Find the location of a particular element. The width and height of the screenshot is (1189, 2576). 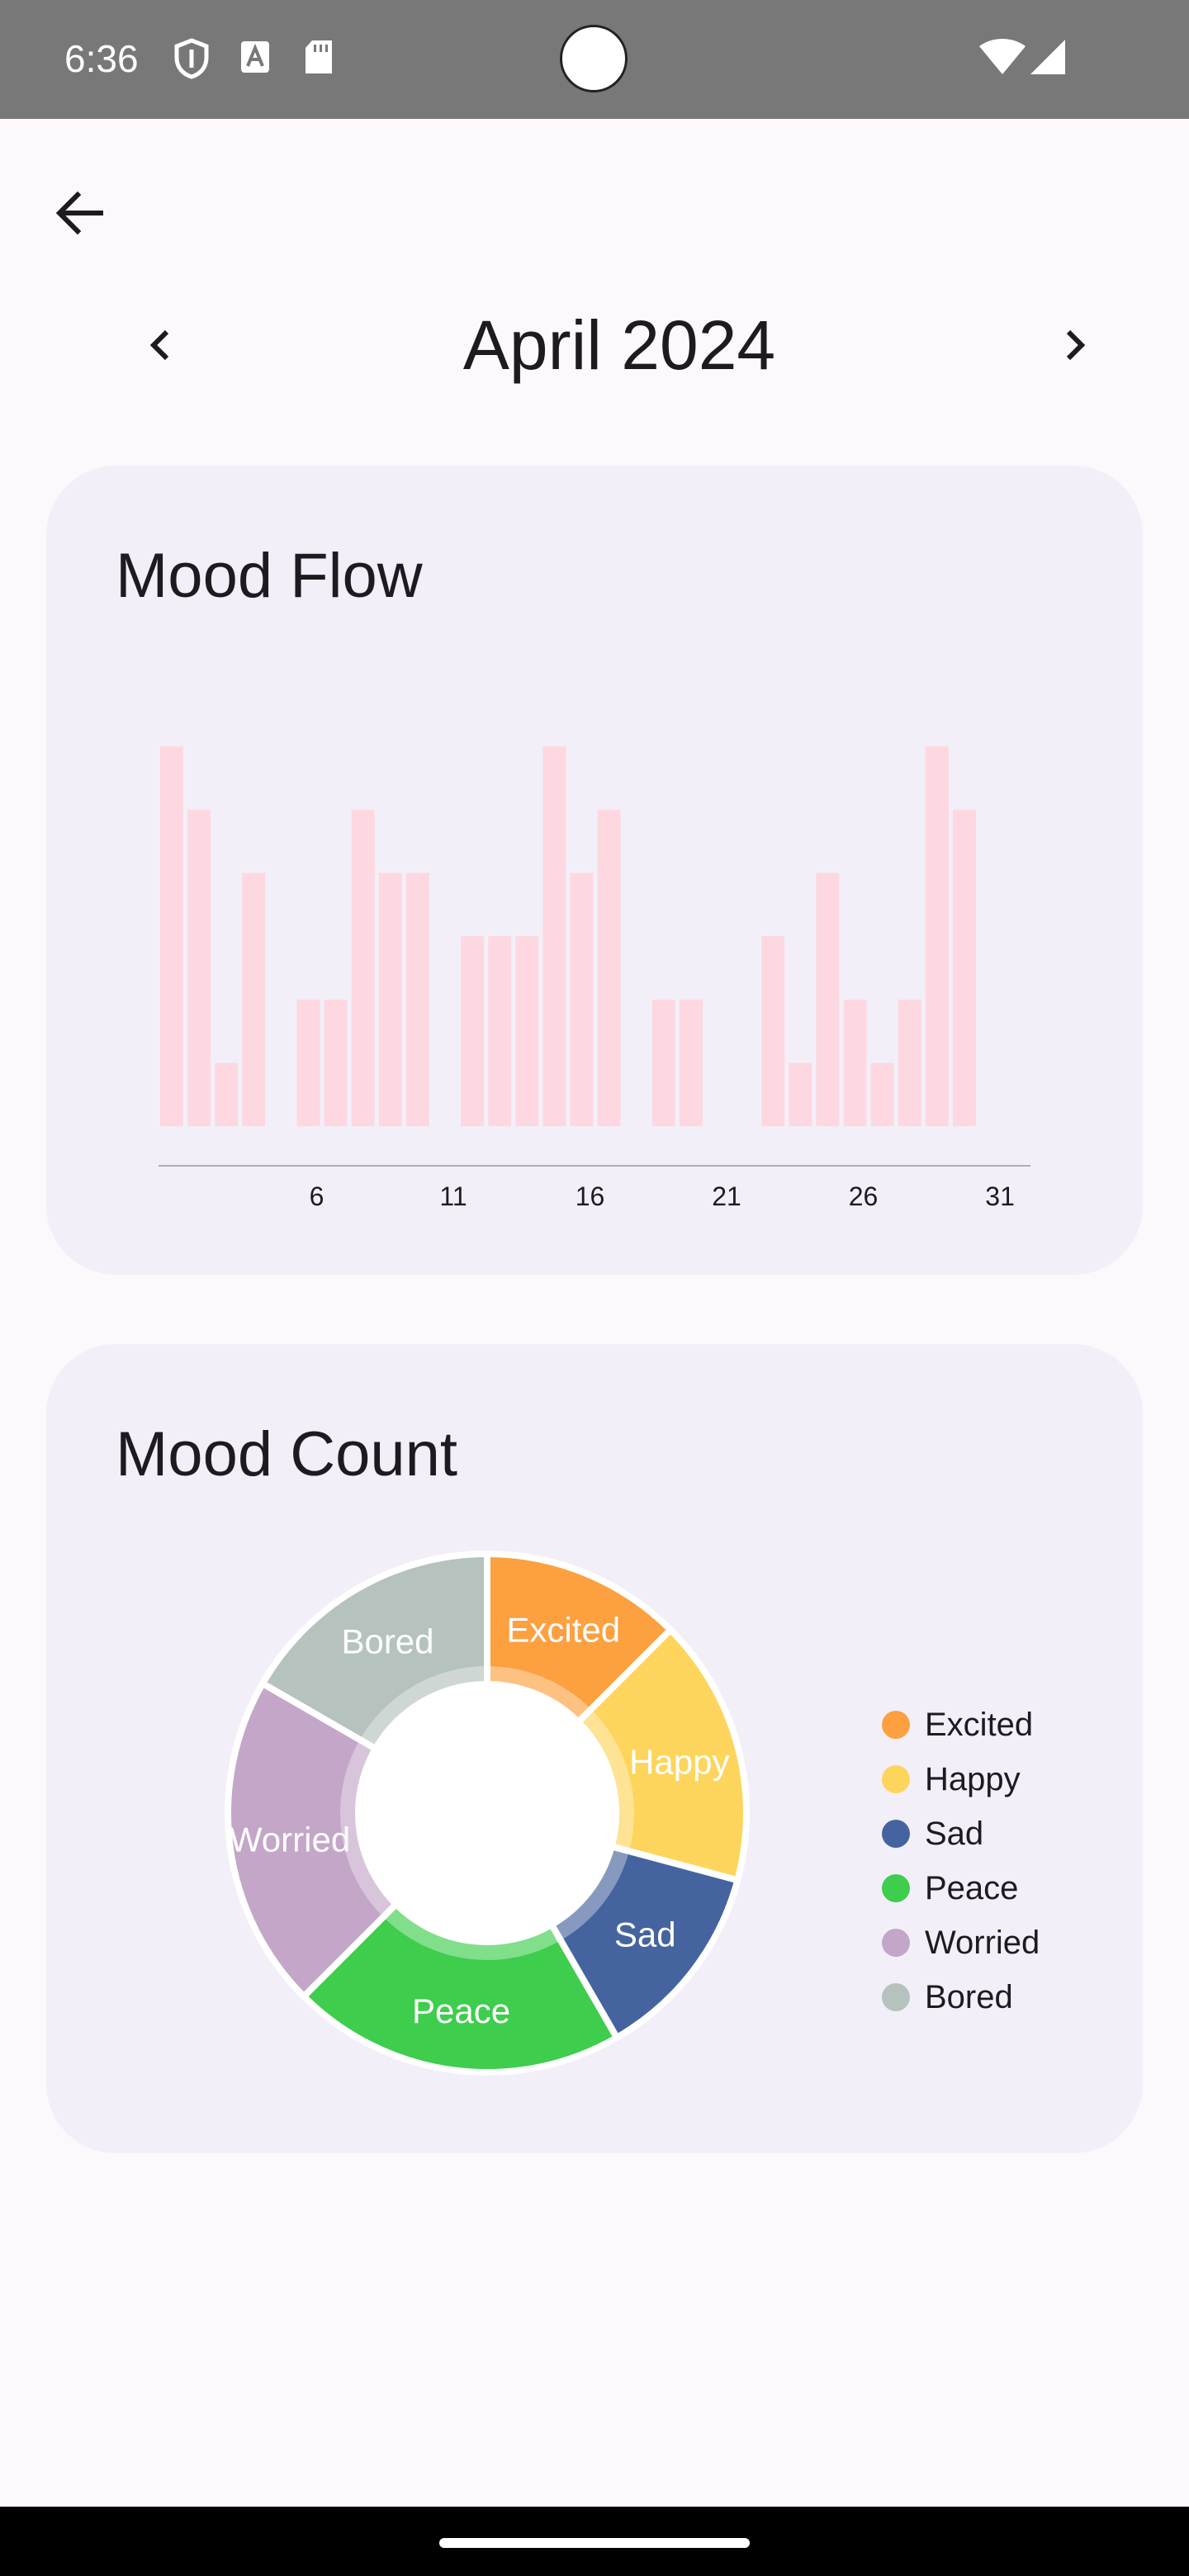

x-tick-label: 21 is located at coordinates (726, 1196).